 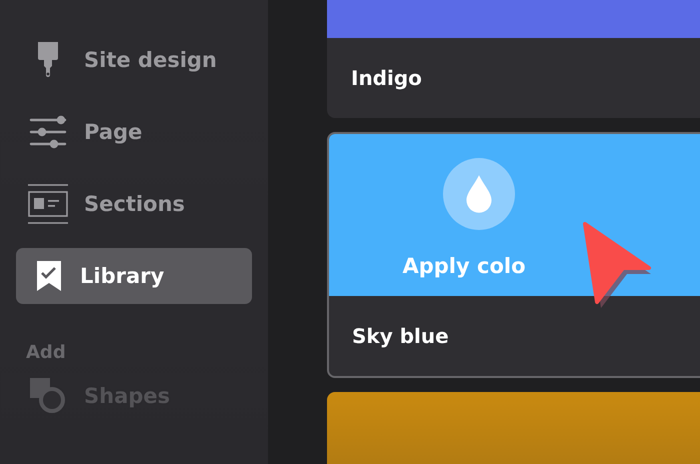 What do you see at coordinates (134, 276) in the screenshot?
I see `sidebar-item: Library` at bounding box center [134, 276].